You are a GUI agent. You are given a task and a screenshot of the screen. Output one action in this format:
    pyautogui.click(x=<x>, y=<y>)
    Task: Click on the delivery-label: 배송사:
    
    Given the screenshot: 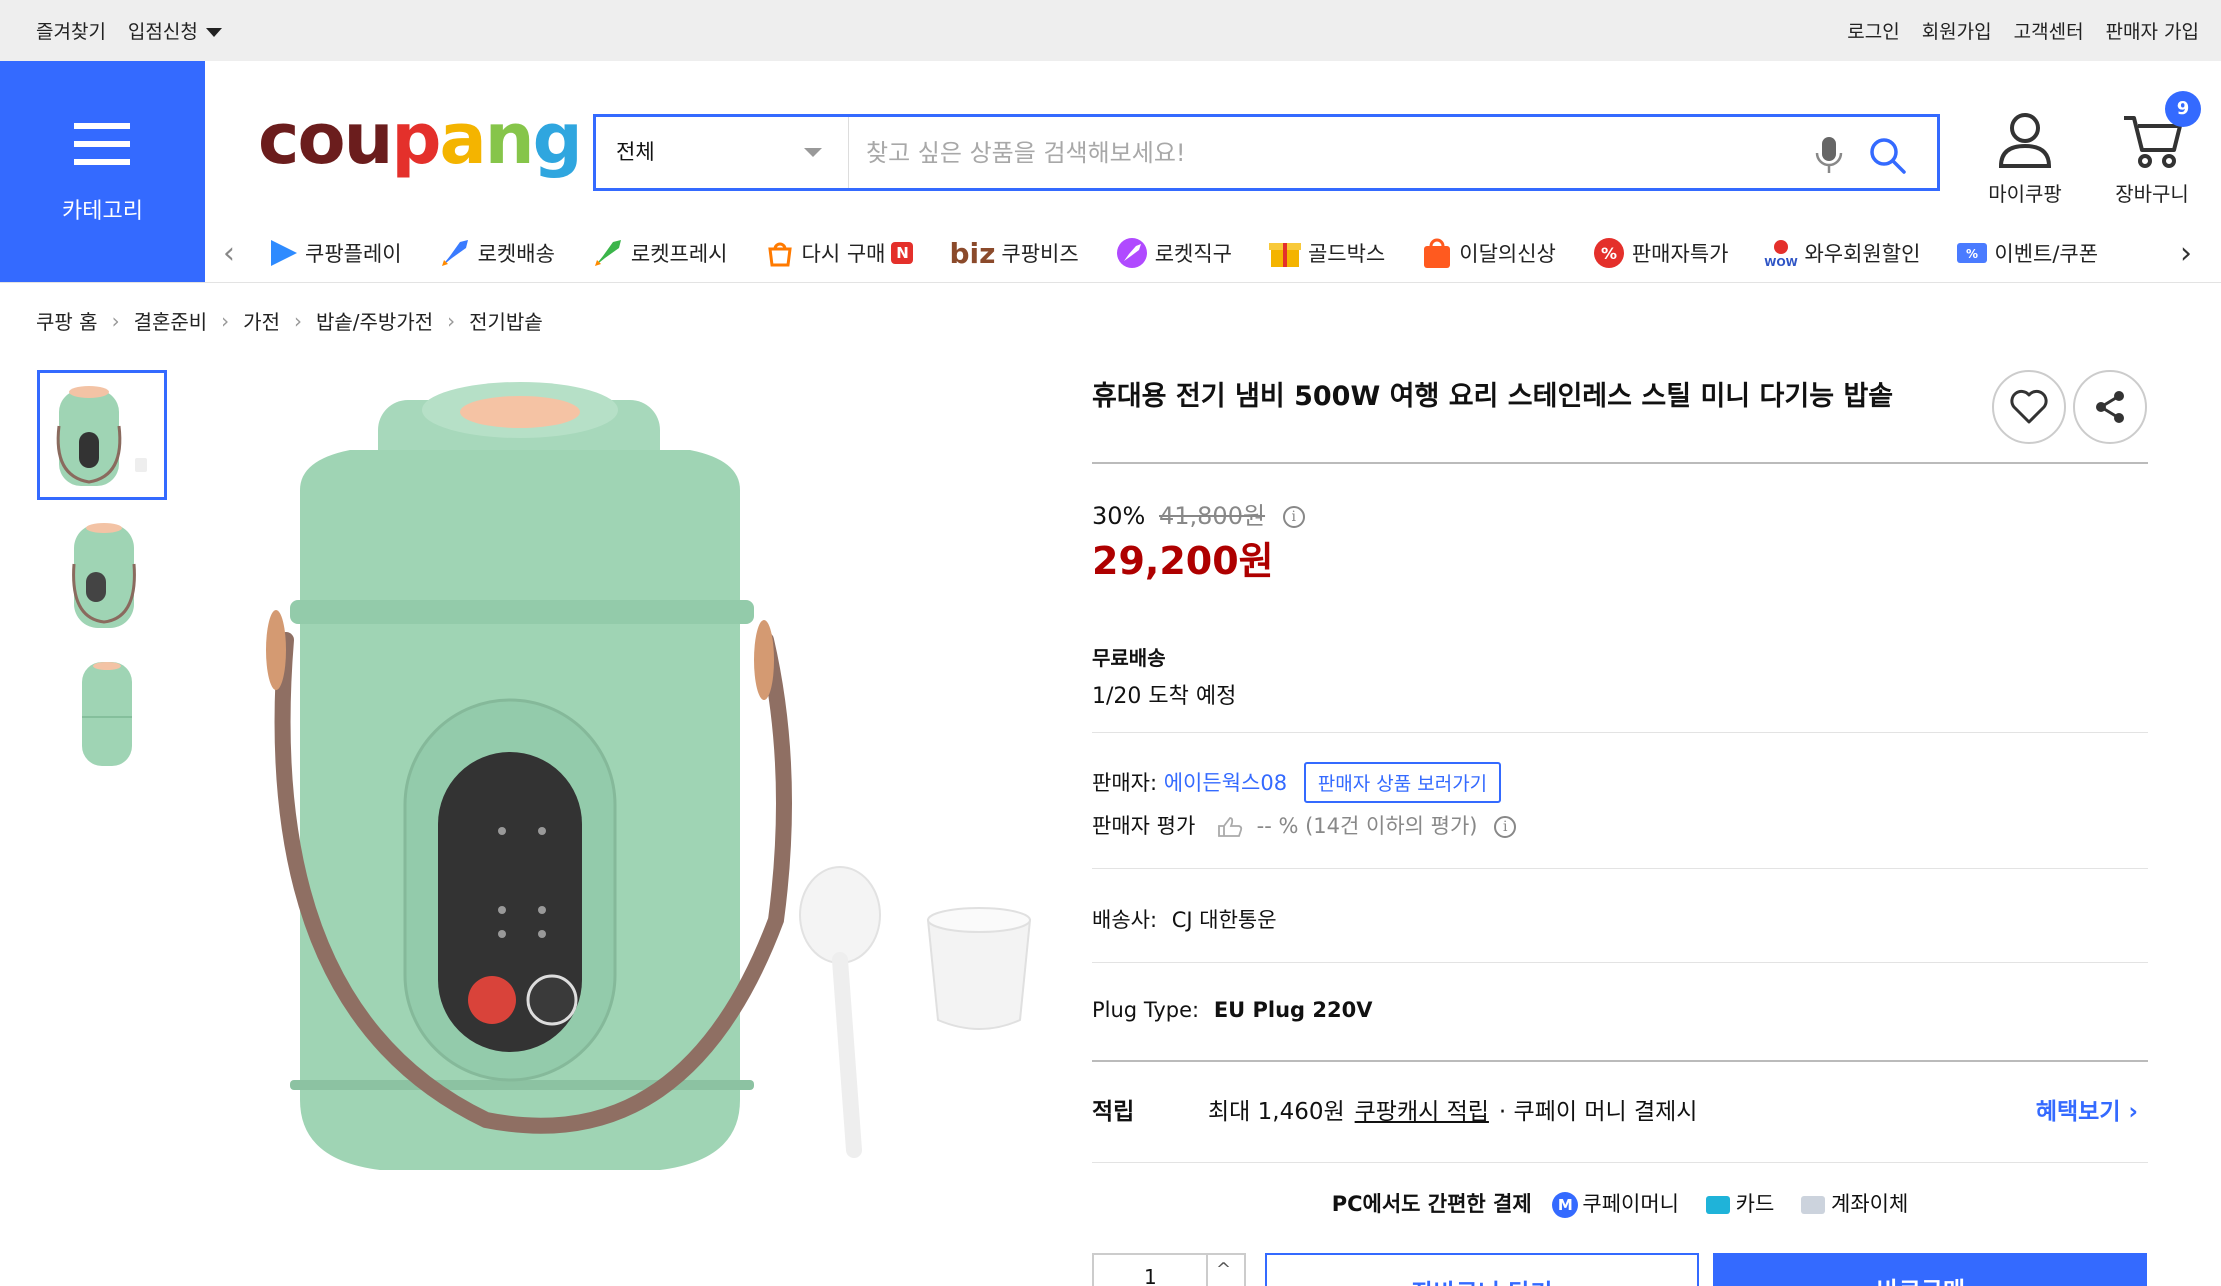 What is the action you would take?
    pyautogui.click(x=1125, y=920)
    